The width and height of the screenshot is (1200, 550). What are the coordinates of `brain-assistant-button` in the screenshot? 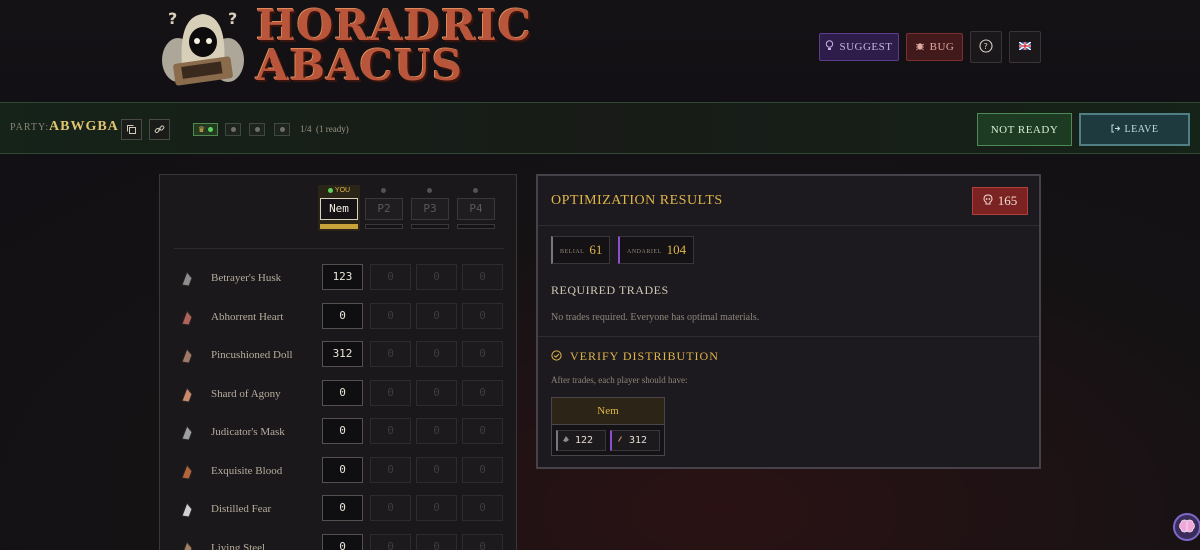 It's located at (1186, 527).